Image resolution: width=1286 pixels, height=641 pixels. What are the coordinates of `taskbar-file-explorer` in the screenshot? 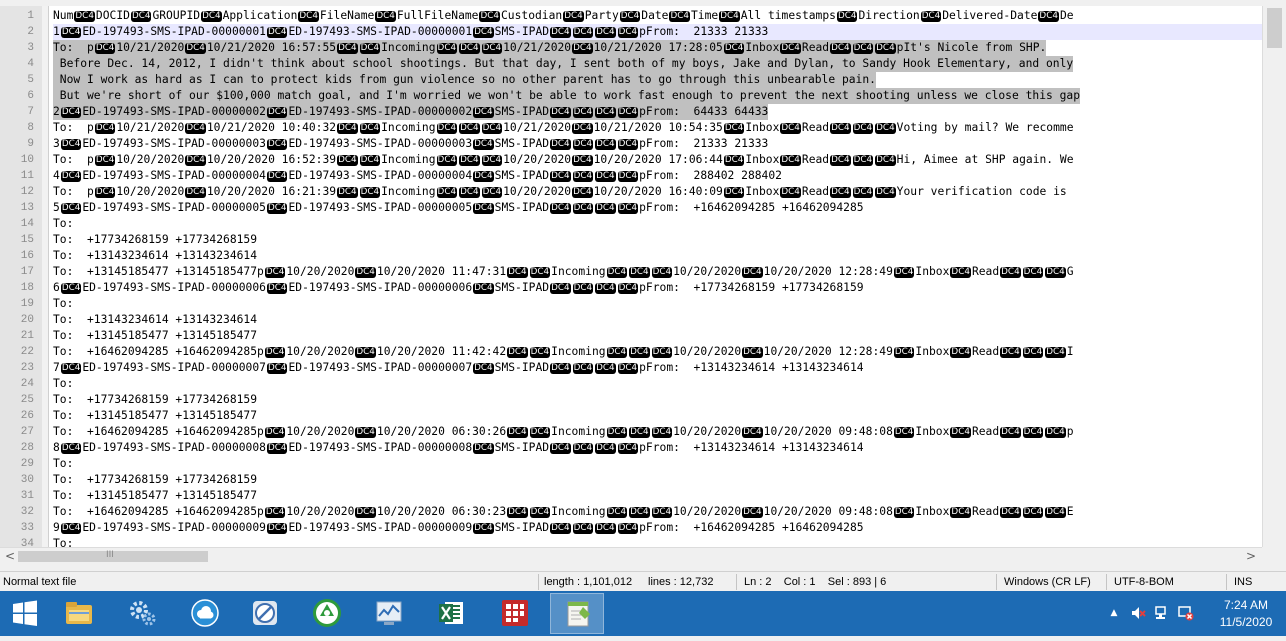 It's located at (79, 613).